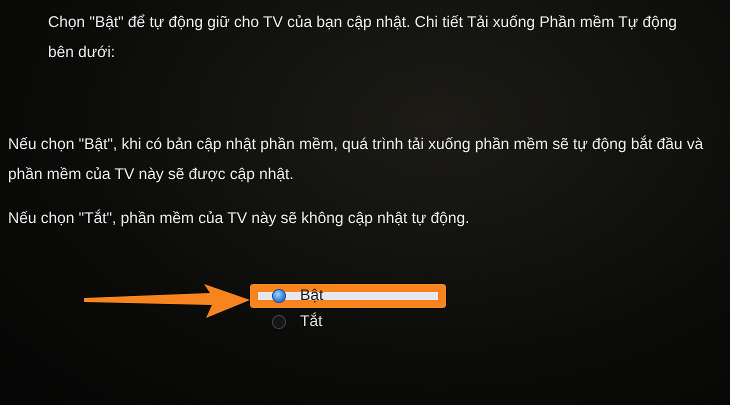 Image resolution: width=730 pixels, height=405 pixels. I want to click on description-text: Nếu chọn "Bật", khi có bản cập nhật phần mềm, quá trình tải xuống phần mềm sẽ tự động bắt đầu và phần mềm của TV này sẽ được cập nhật., so click(356, 159).